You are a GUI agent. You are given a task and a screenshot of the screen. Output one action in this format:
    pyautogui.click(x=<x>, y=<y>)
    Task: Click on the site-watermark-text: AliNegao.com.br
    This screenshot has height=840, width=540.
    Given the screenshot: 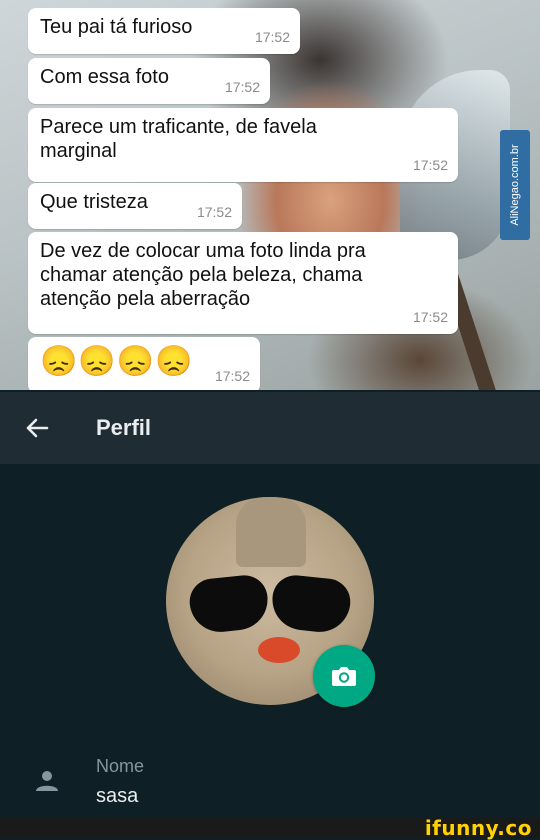 What is the action you would take?
    pyautogui.click(x=515, y=185)
    